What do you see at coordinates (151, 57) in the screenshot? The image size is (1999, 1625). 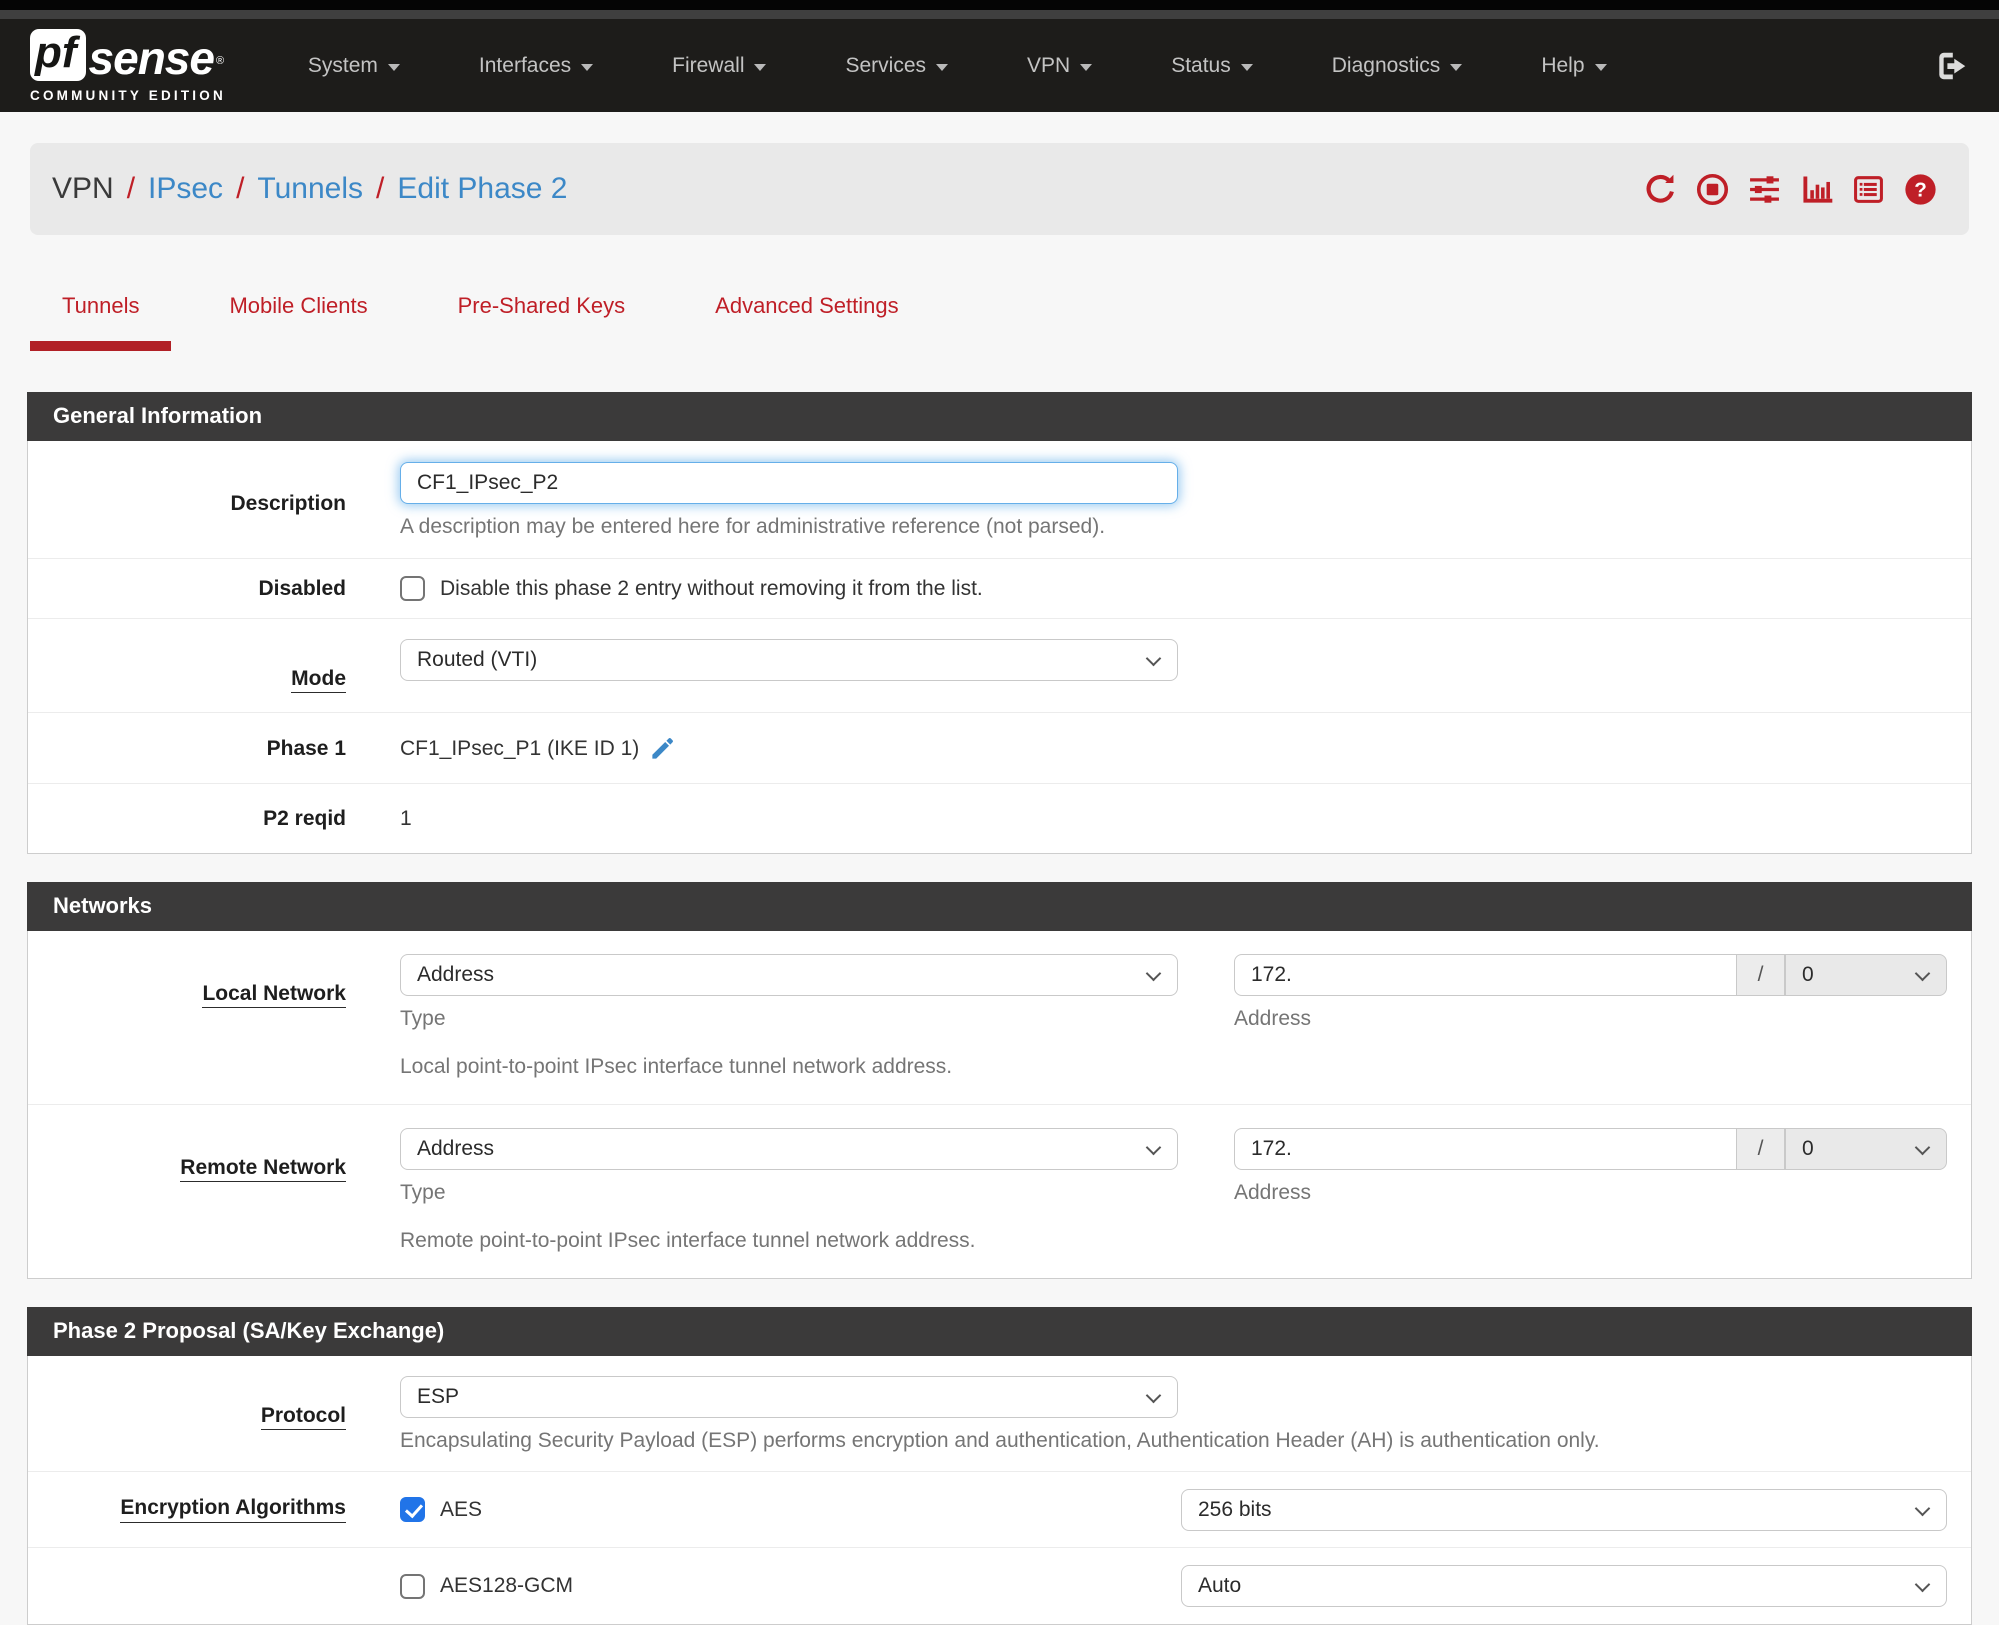 I see `pfsense-logo-sense: sense` at bounding box center [151, 57].